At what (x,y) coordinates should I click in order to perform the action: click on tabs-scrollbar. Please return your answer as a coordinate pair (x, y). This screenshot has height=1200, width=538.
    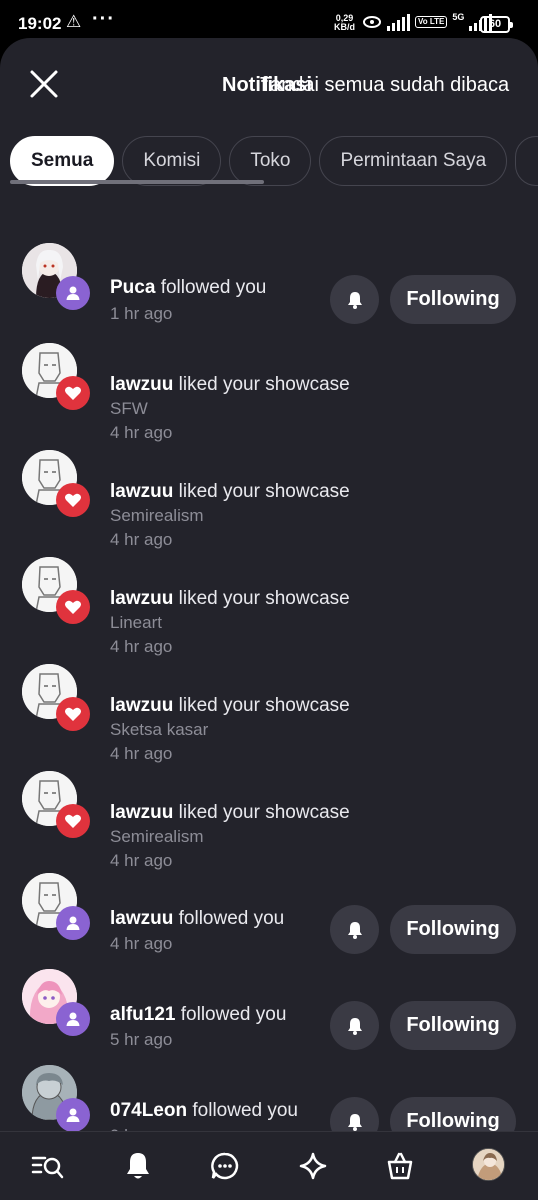
    Looking at the image, I should click on (137, 182).